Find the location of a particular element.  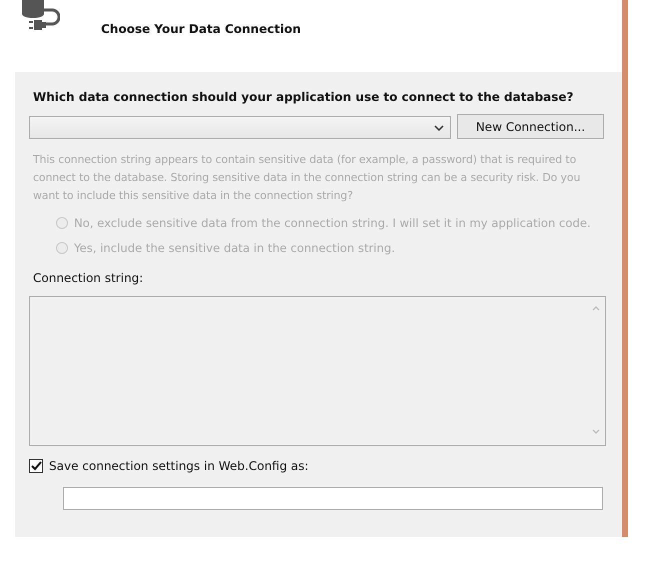

page-title: Choose Your Data Connection is located at coordinates (201, 29).